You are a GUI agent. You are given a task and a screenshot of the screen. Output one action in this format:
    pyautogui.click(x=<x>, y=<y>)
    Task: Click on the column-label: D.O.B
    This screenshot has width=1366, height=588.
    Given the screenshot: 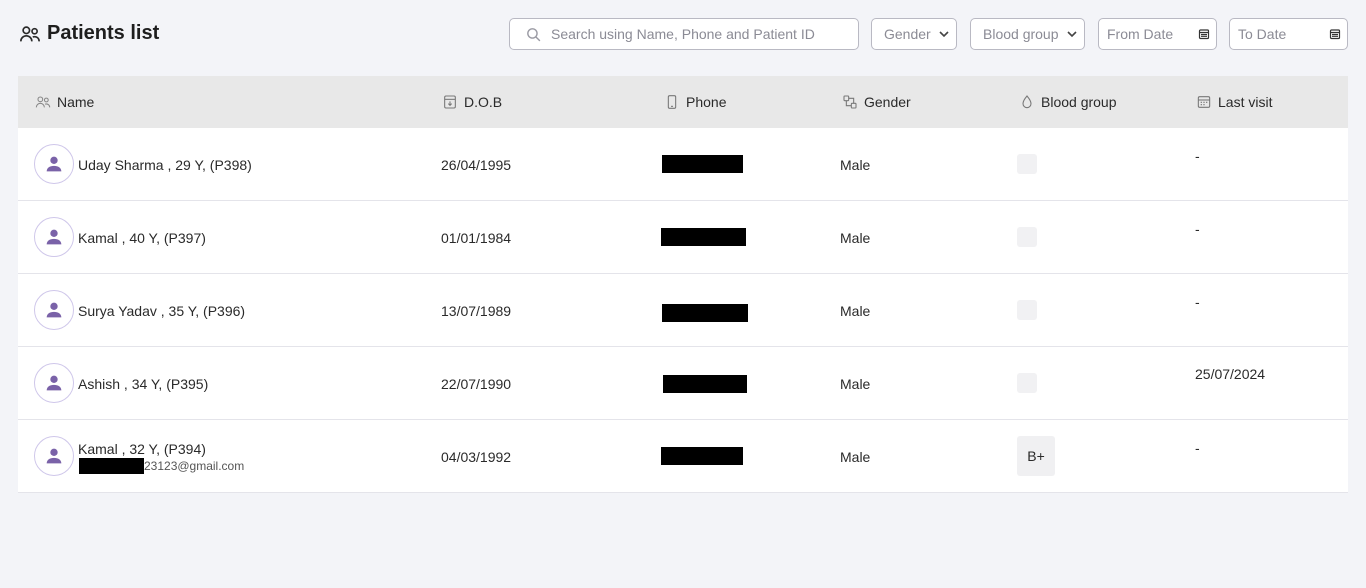 What is the action you would take?
    pyautogui.click(x=483, y=102)
    